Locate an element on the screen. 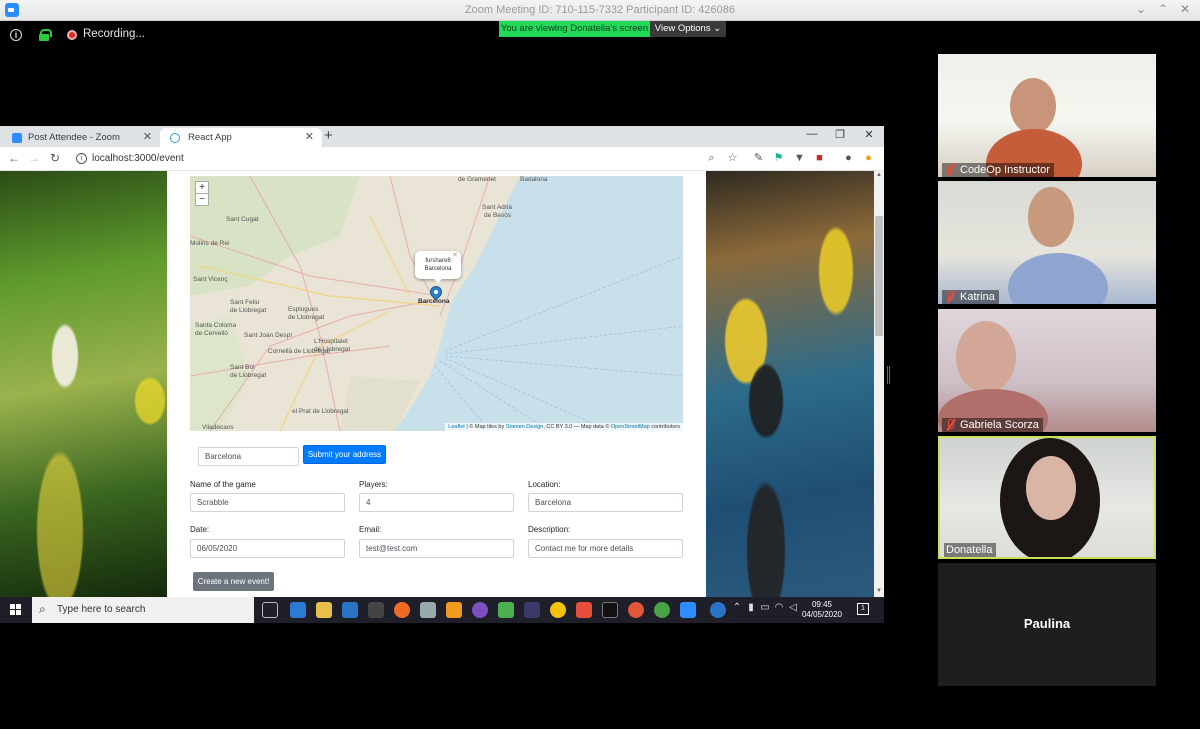 The image size is (1200, 729). resize-handle is located at coordinates (888, 375).